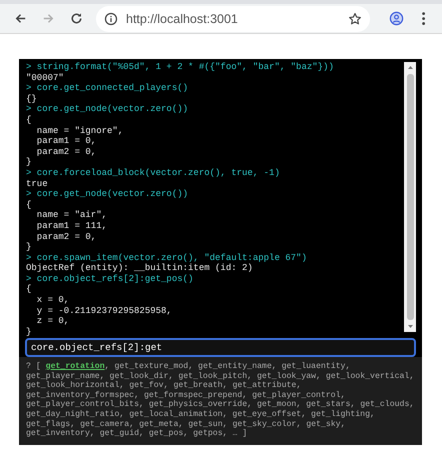 The width and height of the screenshot is (442, 462). Describe the element at coordinates (76, 18) in the screenshot. I see `reload-icon` at that location.